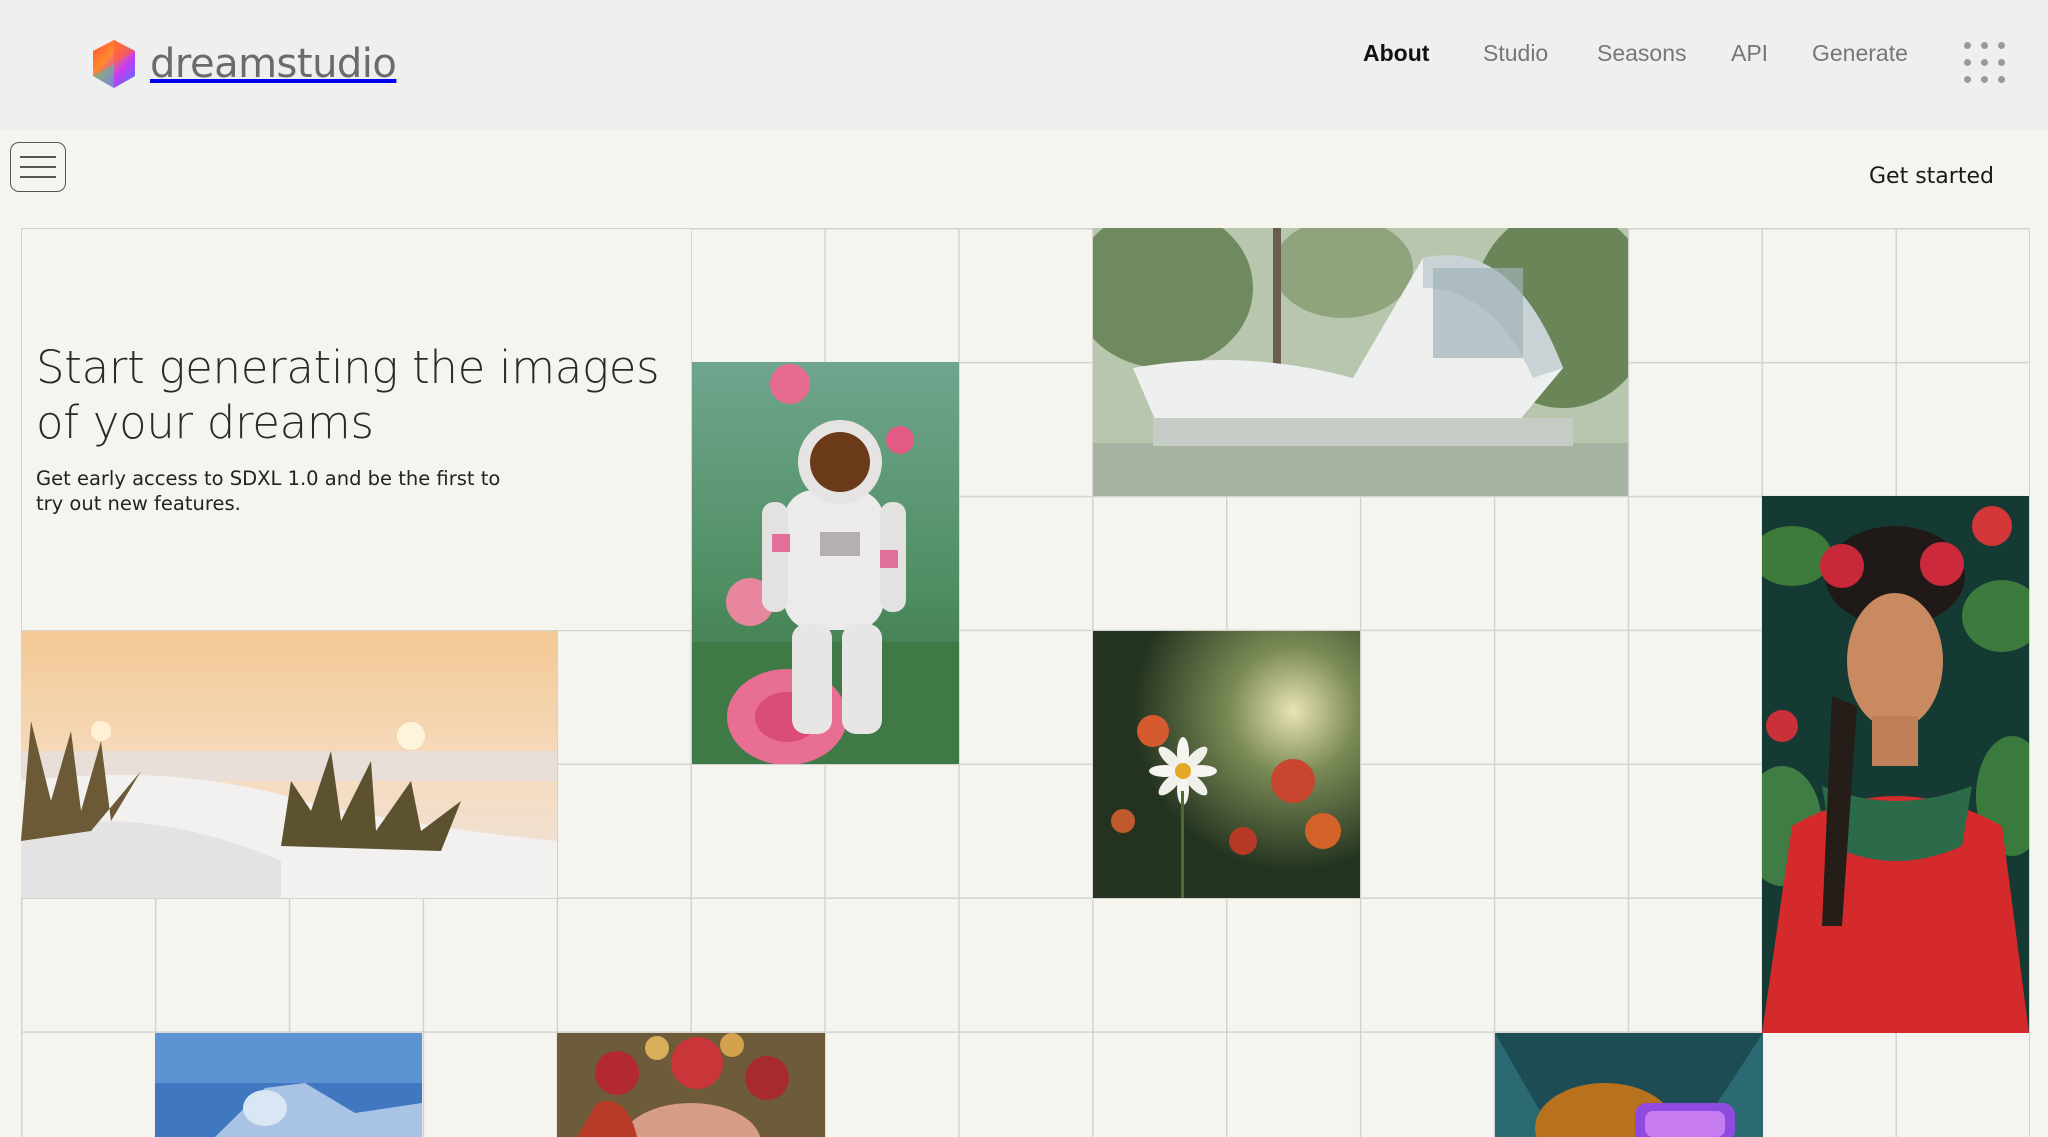  What do you see at coordinates (1024, 55) in the screenshot?
I see `main-nav: About Studio Seasons API Generate` at bounding box center [1024, 55].